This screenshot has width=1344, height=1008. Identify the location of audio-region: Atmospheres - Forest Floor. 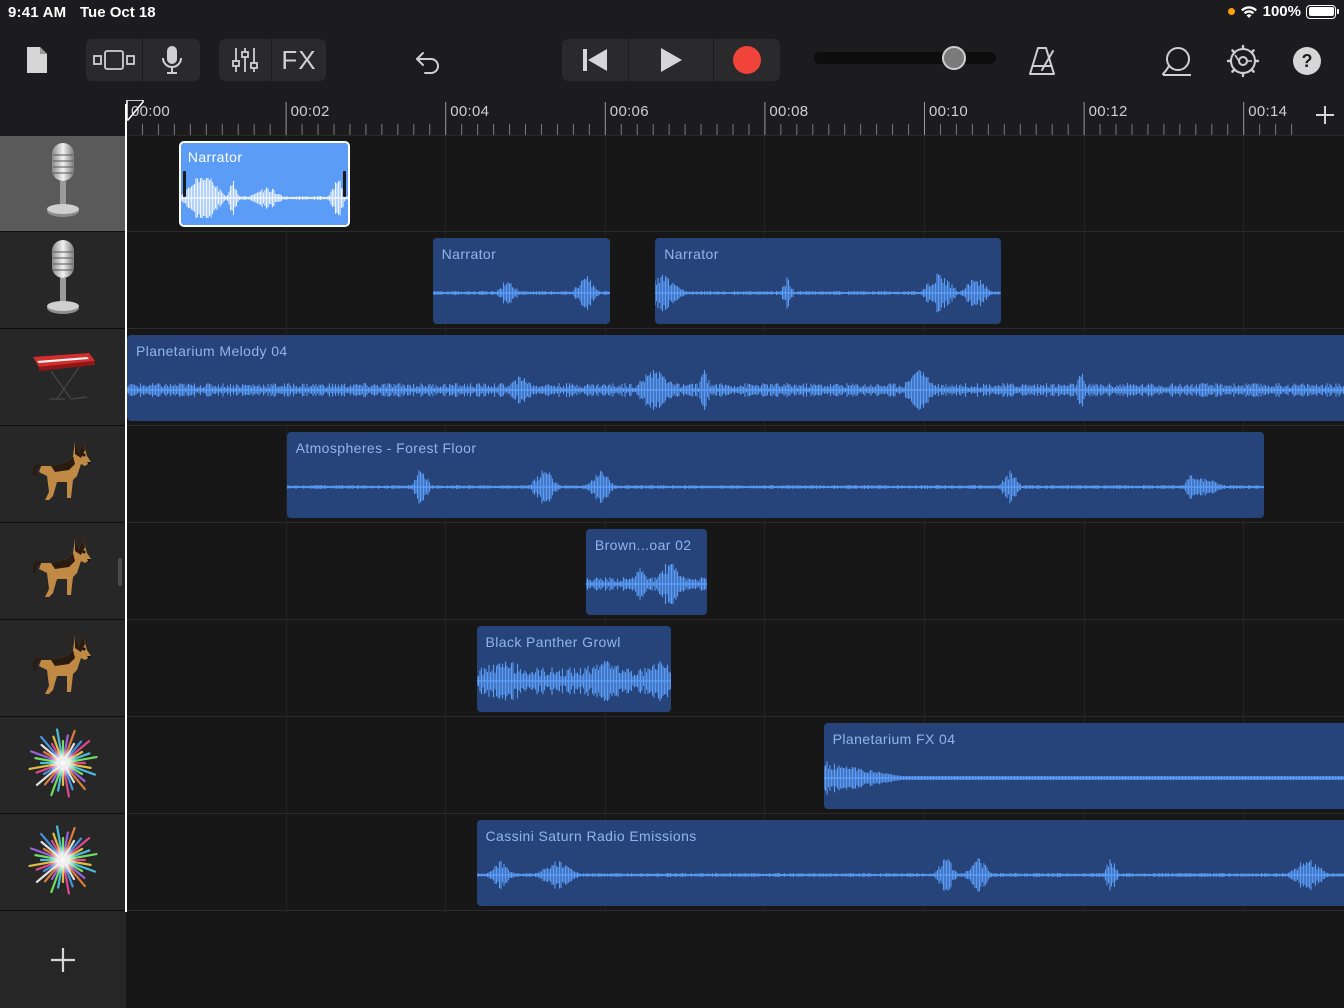
(775, 475).